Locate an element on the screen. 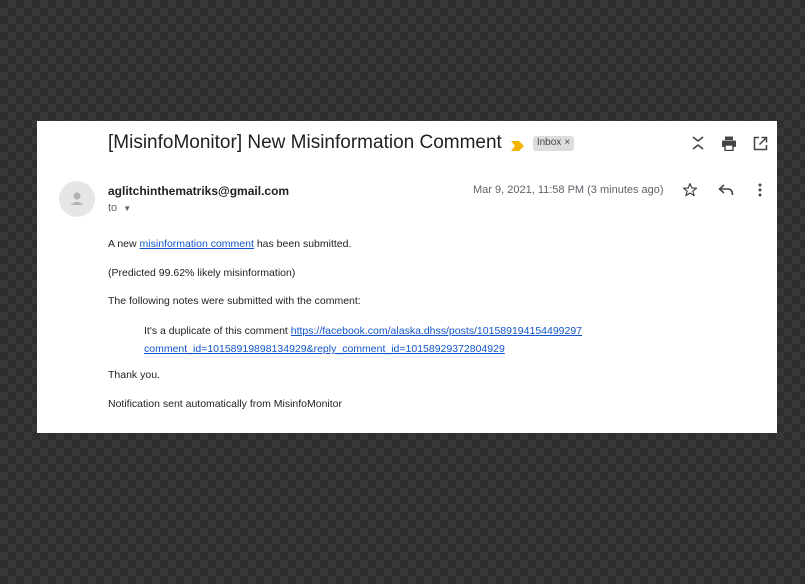 This screenshot has width=805, height=584. reply-icon is located at coordinates (726, 190).